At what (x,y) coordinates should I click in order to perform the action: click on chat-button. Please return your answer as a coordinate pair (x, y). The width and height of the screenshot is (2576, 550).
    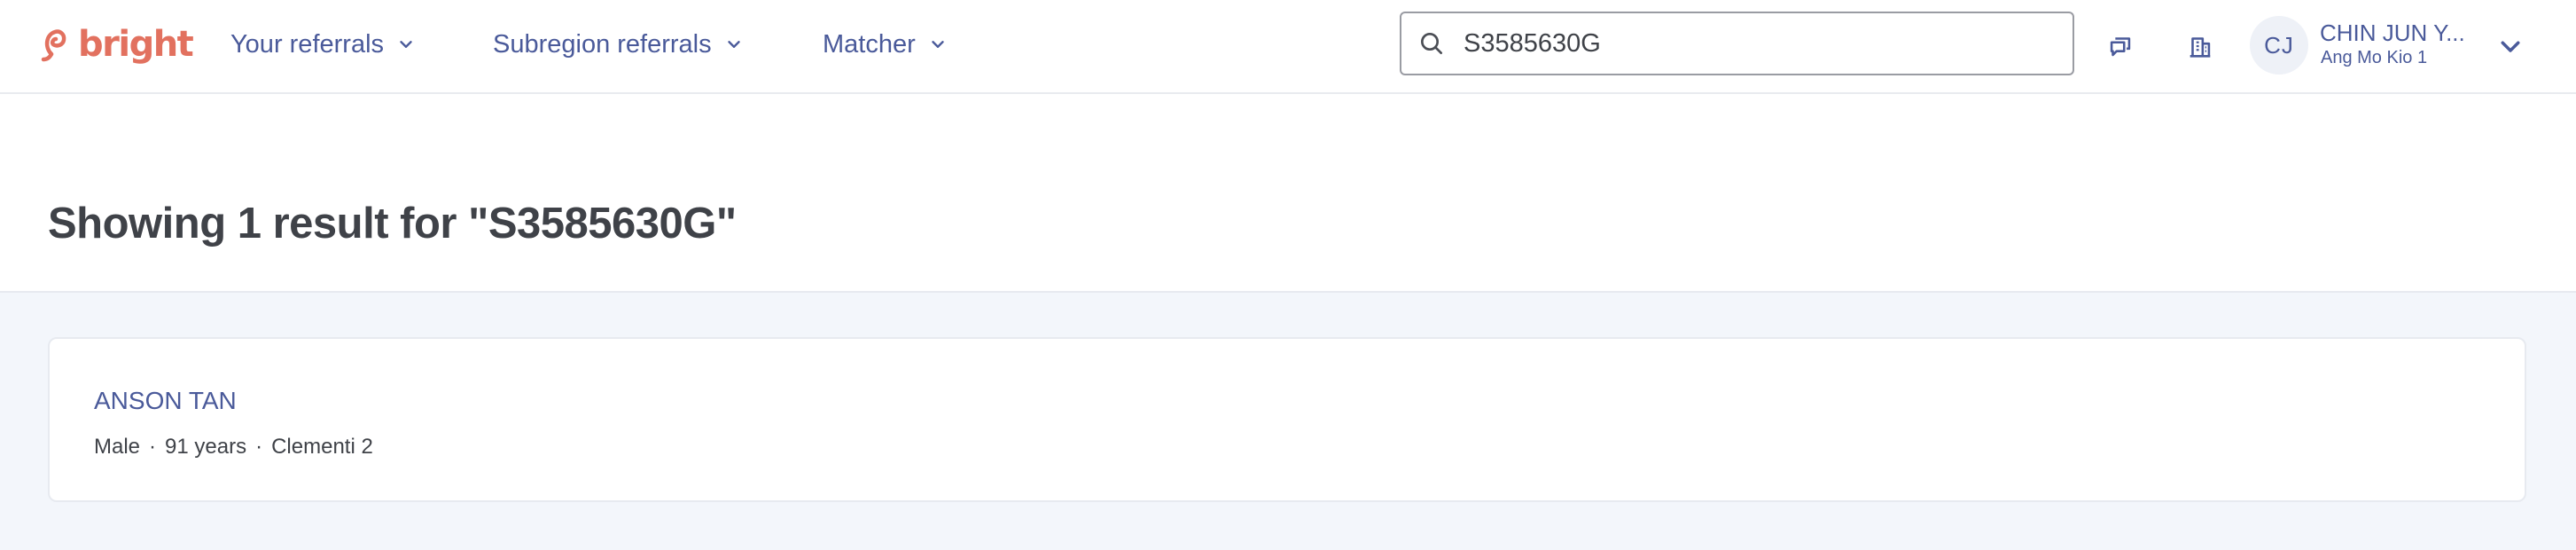
    Looking at the image, I should click on (2120, 46).